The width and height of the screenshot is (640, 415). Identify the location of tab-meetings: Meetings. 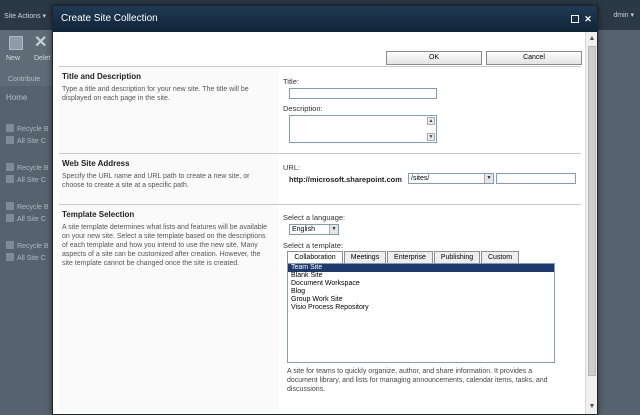
(365, 257).